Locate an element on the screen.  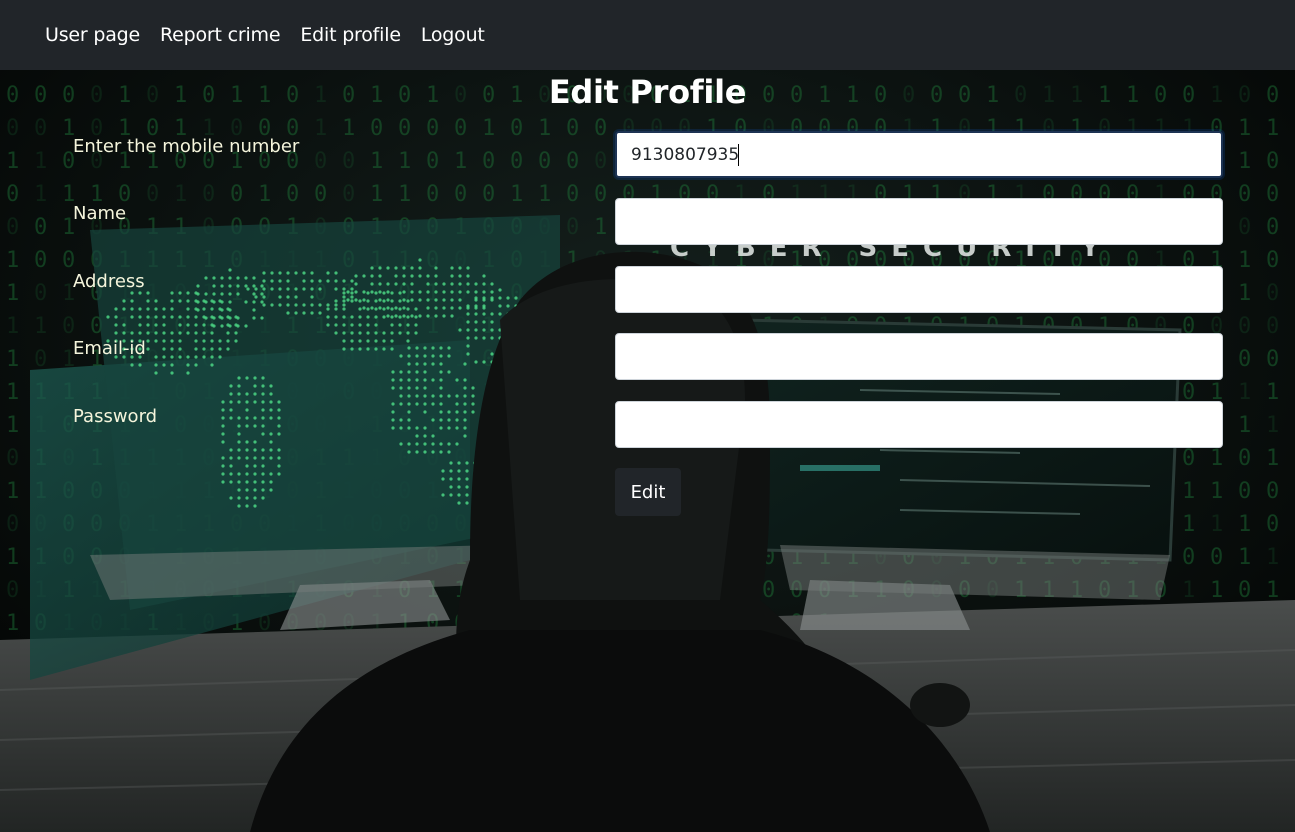
nav-link-edit-profile: Edit profile is located at coordinates (350, 35).